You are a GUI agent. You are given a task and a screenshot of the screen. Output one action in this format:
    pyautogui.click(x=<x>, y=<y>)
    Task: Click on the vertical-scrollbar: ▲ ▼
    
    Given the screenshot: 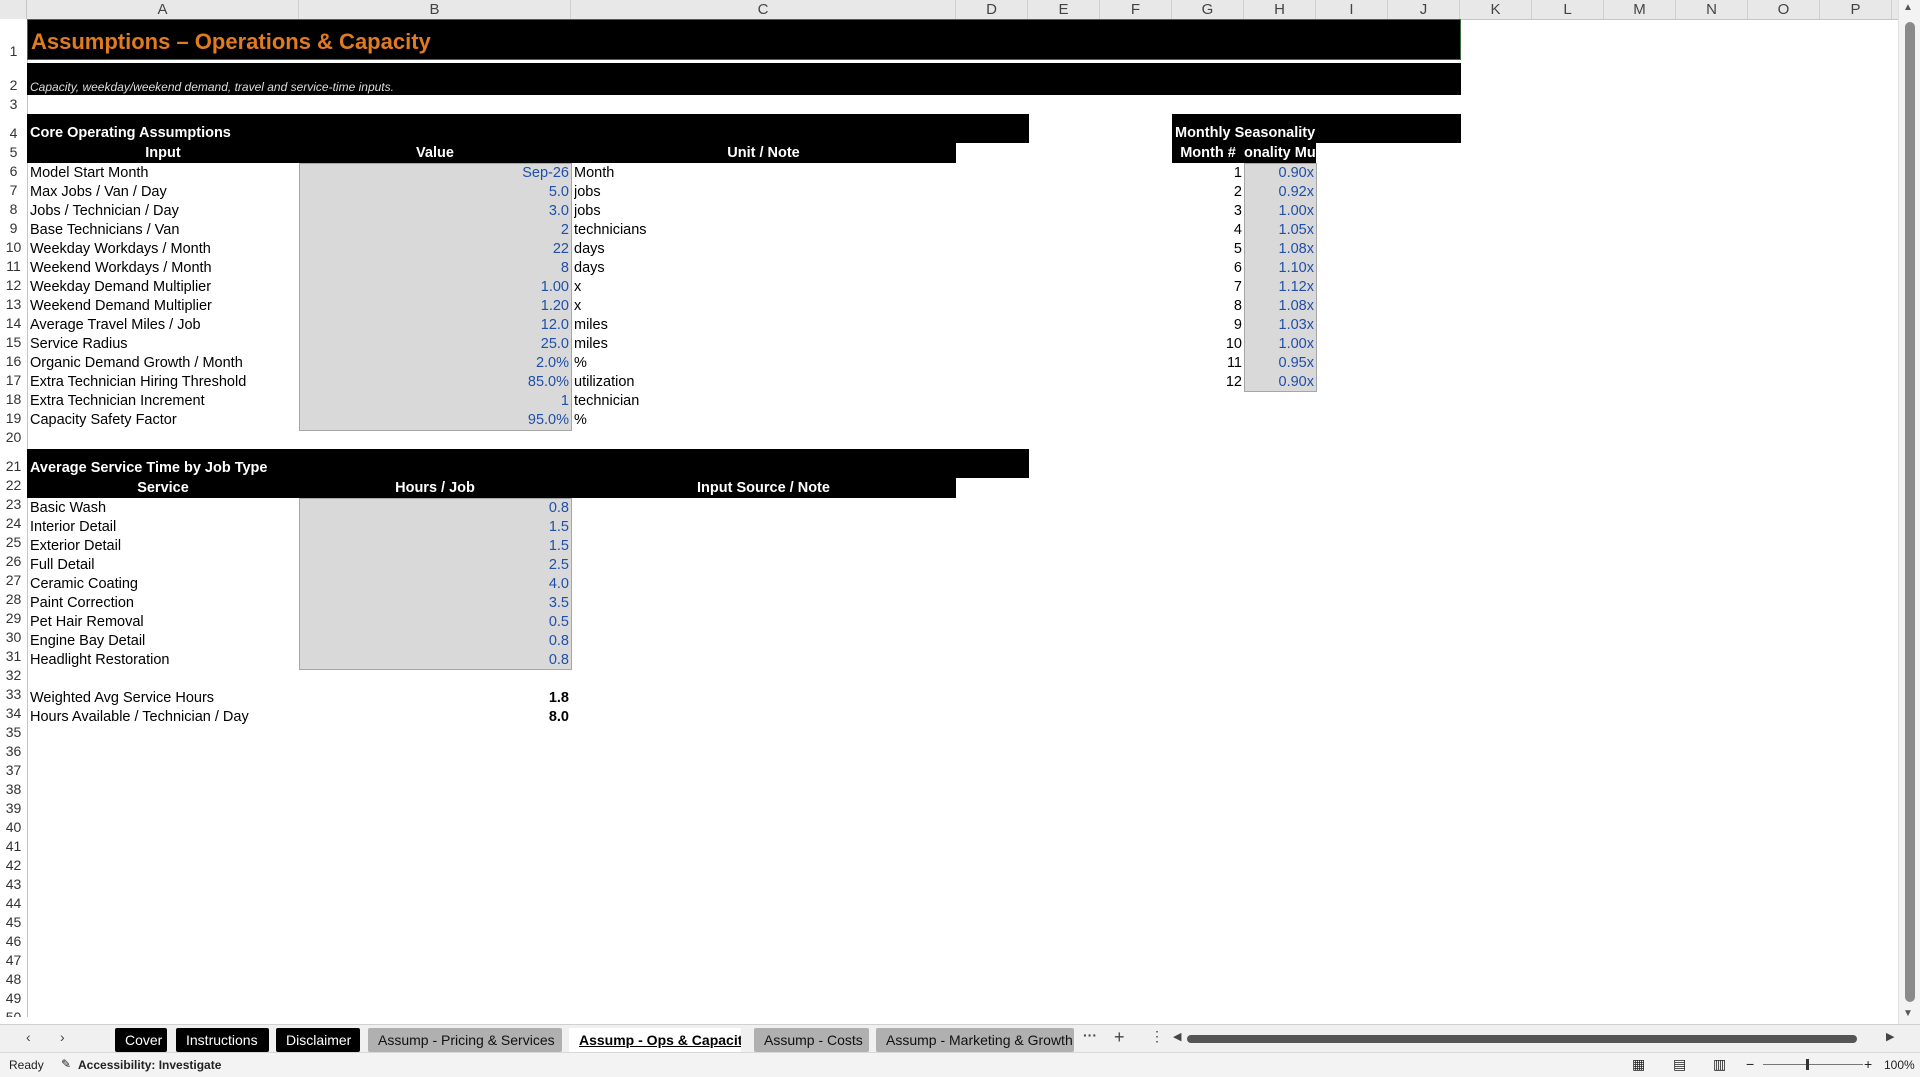 What is the action you would take?
    pyautogui.click(x=1909, y=512)
    